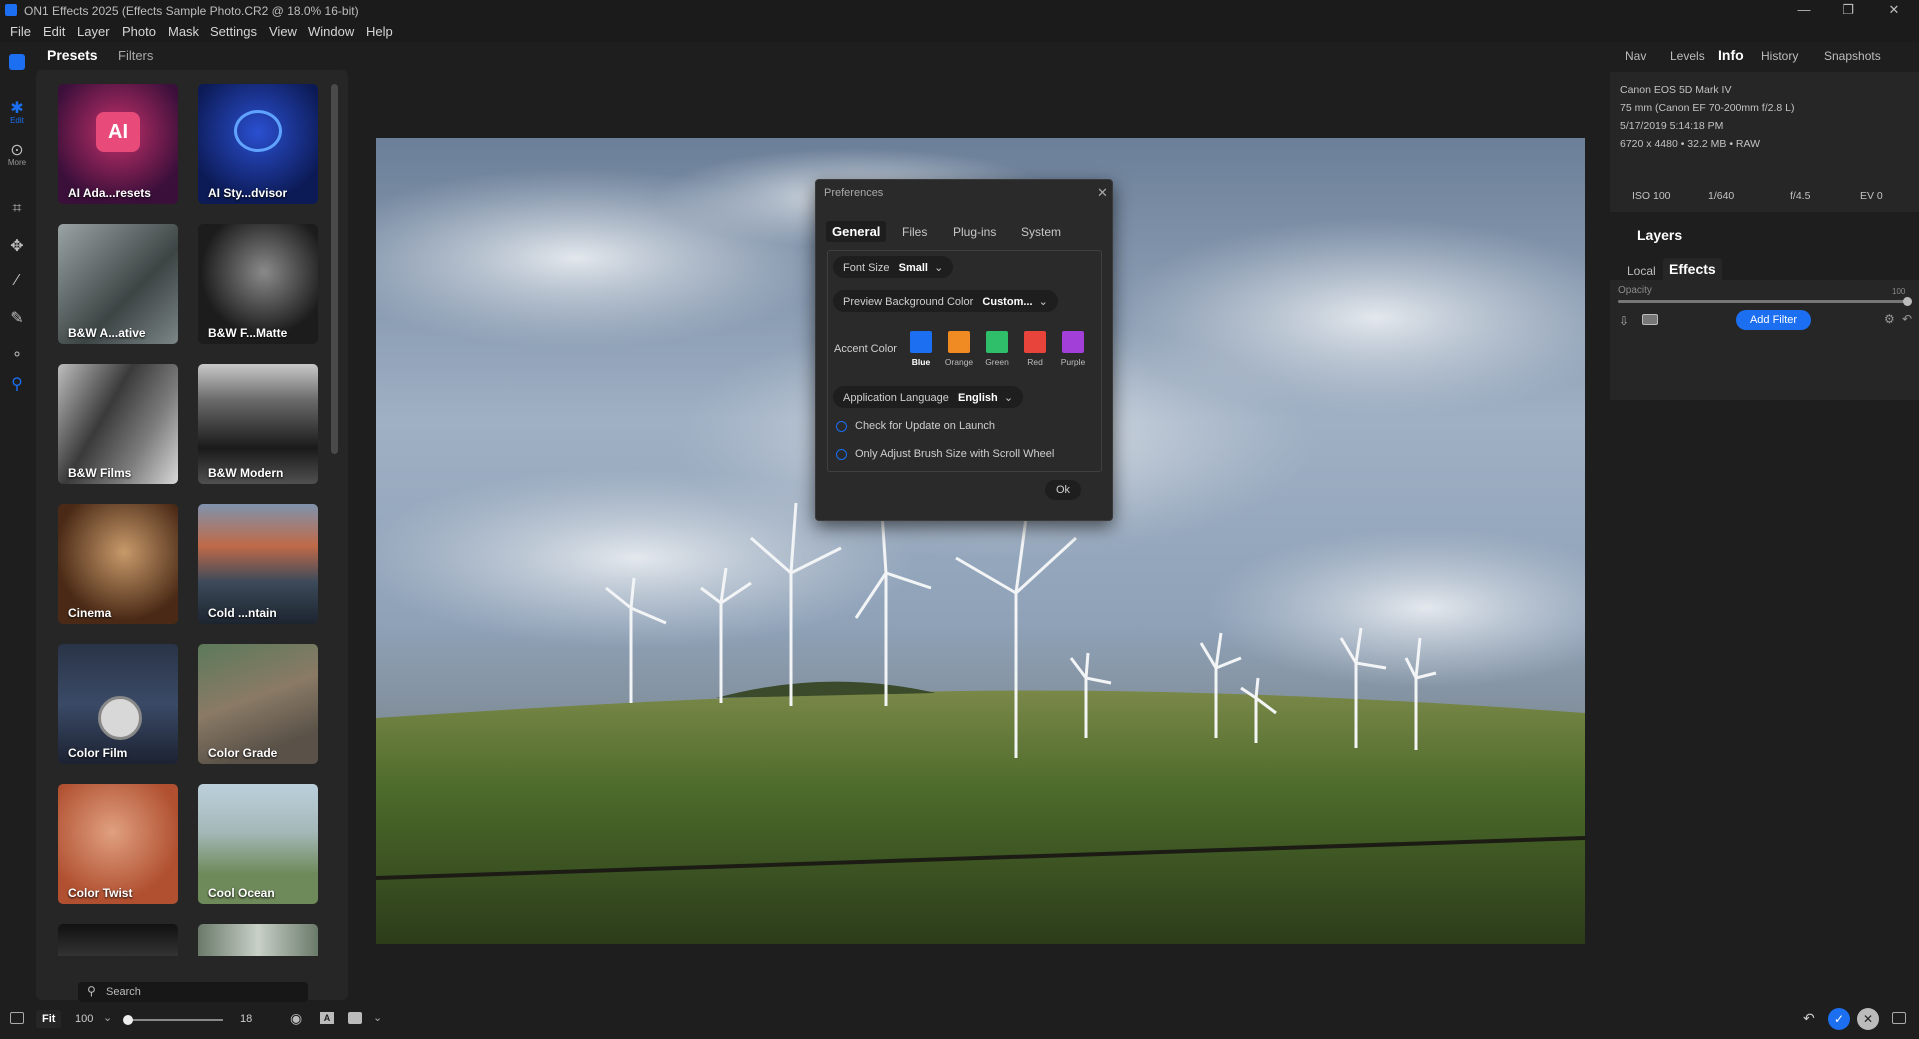 This screenshot has height=1039, width=1919. I want to click on check-update-radio, so click(841, 426).